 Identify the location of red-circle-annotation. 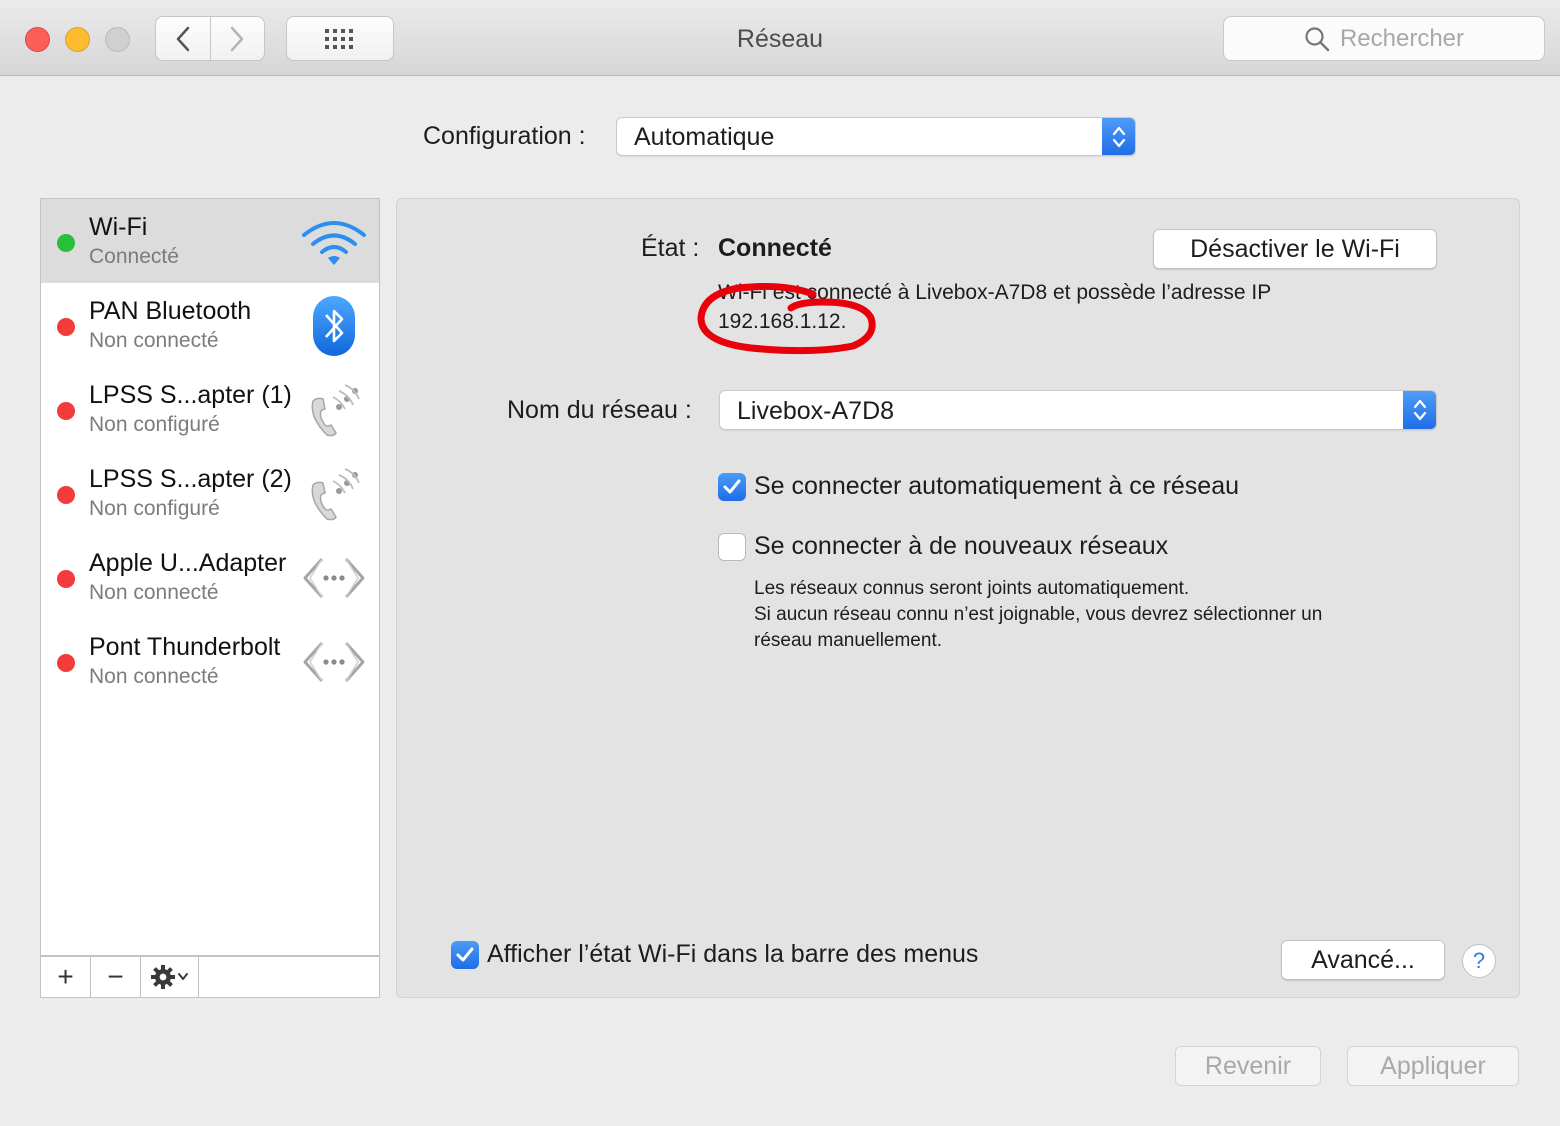
(786, 318).